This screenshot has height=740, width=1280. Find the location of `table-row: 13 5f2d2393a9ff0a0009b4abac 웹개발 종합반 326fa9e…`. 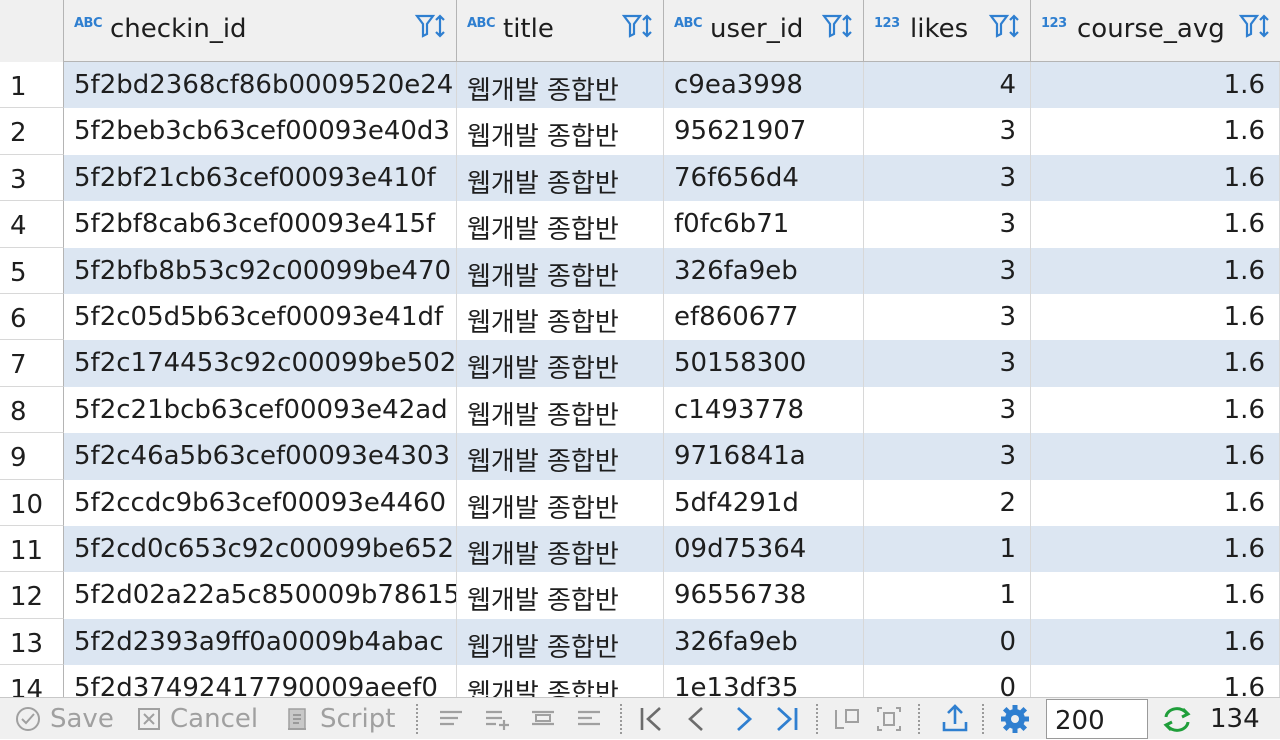

table-row: 13 5f2d2393a9ff0a0009b4abac 웹개발 종합반 326fa9e… is located at coordinates (640, 642).